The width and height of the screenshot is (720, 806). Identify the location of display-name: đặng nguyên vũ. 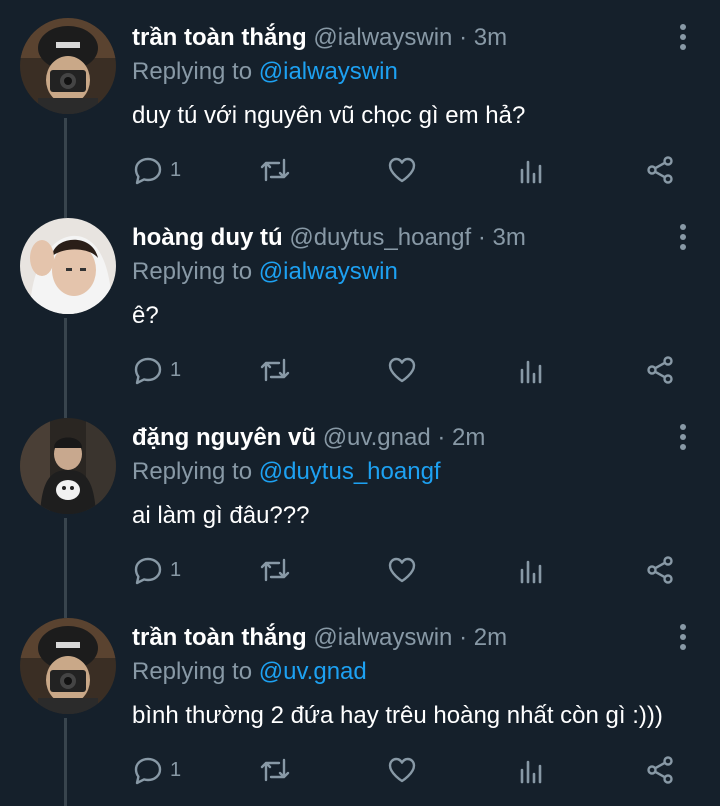
(224, 437).